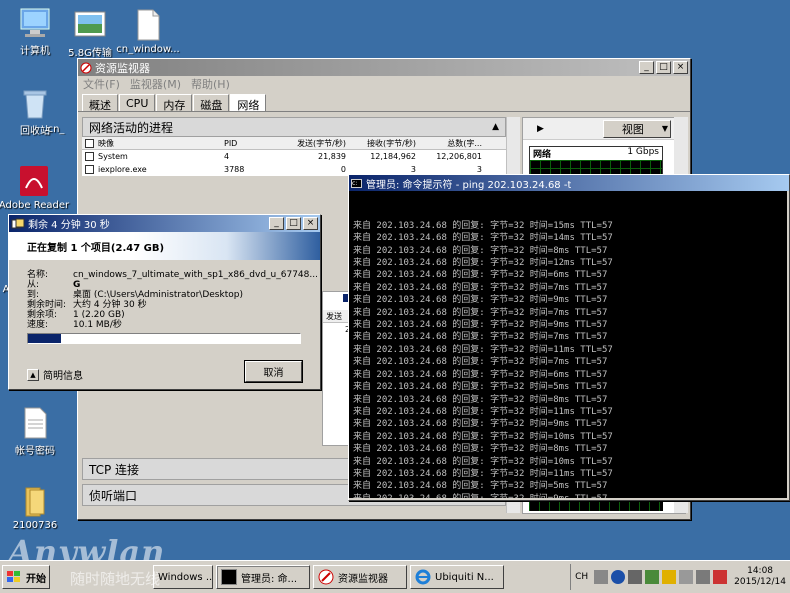 Image resolution: width=790 pixels, height=593 pixels. I want to click on taskbar-button-resmon: 资源监视器, so click(360, 577).